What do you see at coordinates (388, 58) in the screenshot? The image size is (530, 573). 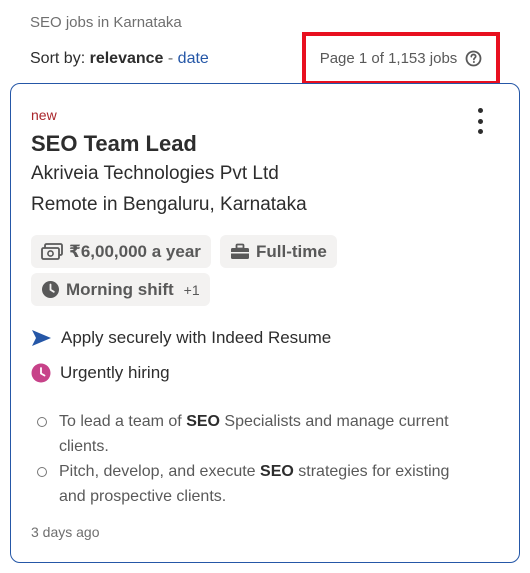 I see `pagination-text: Page 1 of 1,153 jobs` at bounding box center [388, 58].